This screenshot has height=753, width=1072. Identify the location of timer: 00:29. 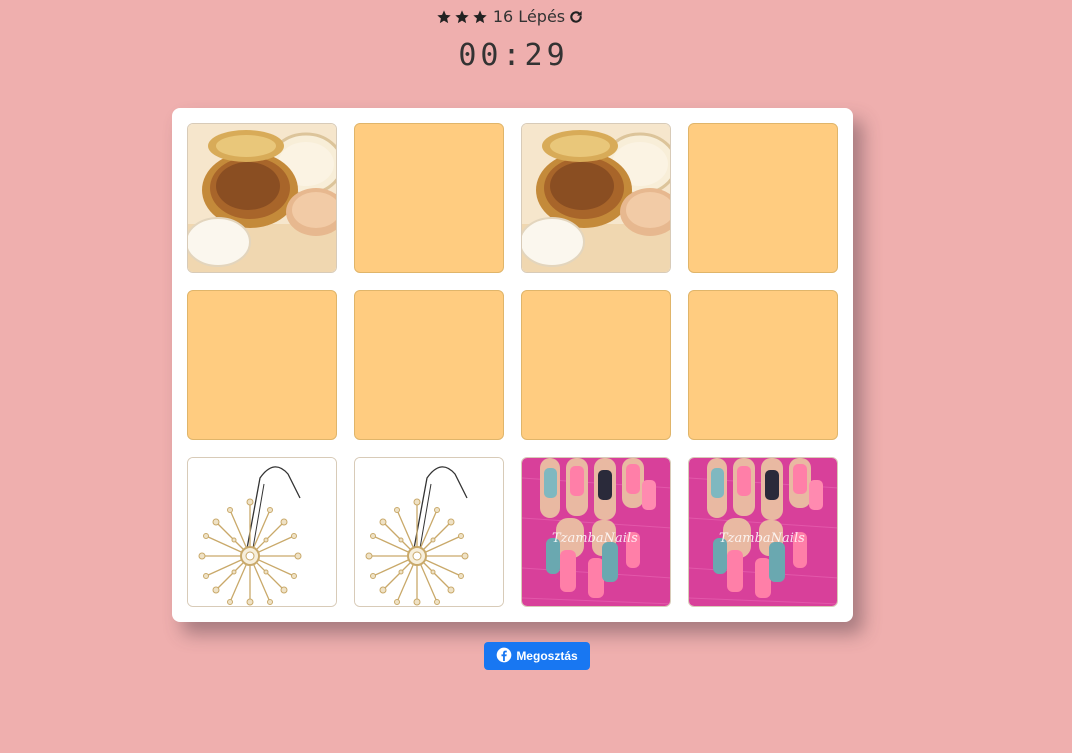
(513, 55).